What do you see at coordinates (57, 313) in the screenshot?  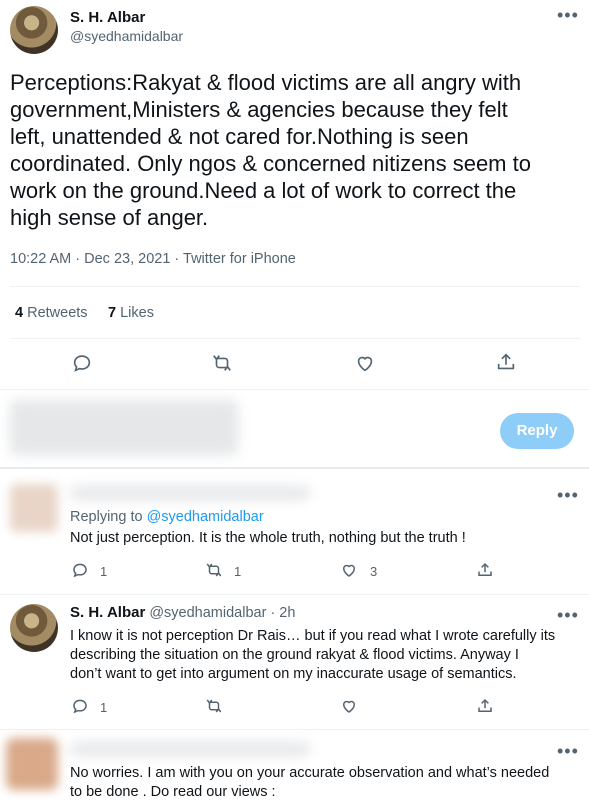 I see `retweets-label: Retweets` at bounding box center [57, 313].